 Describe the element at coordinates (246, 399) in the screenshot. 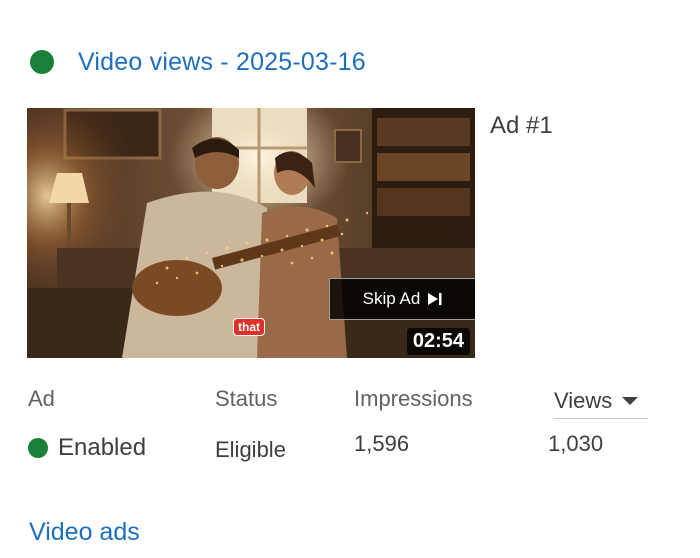

I see `column-header-status: Status` at that location.